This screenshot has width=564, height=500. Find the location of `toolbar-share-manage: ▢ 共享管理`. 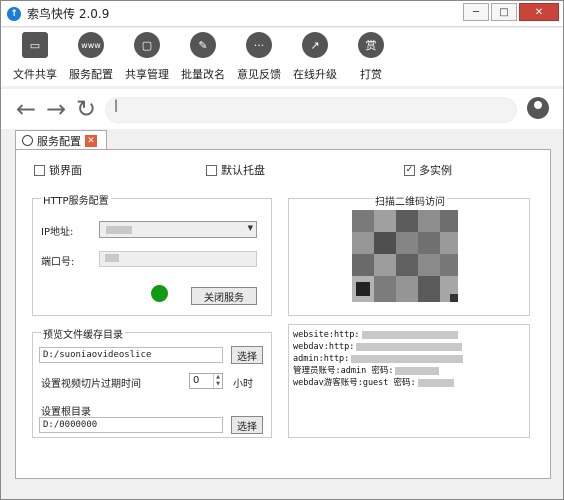

toolbar-share-manage: ▢ 共享管理 is located at coordinates (147, 57).